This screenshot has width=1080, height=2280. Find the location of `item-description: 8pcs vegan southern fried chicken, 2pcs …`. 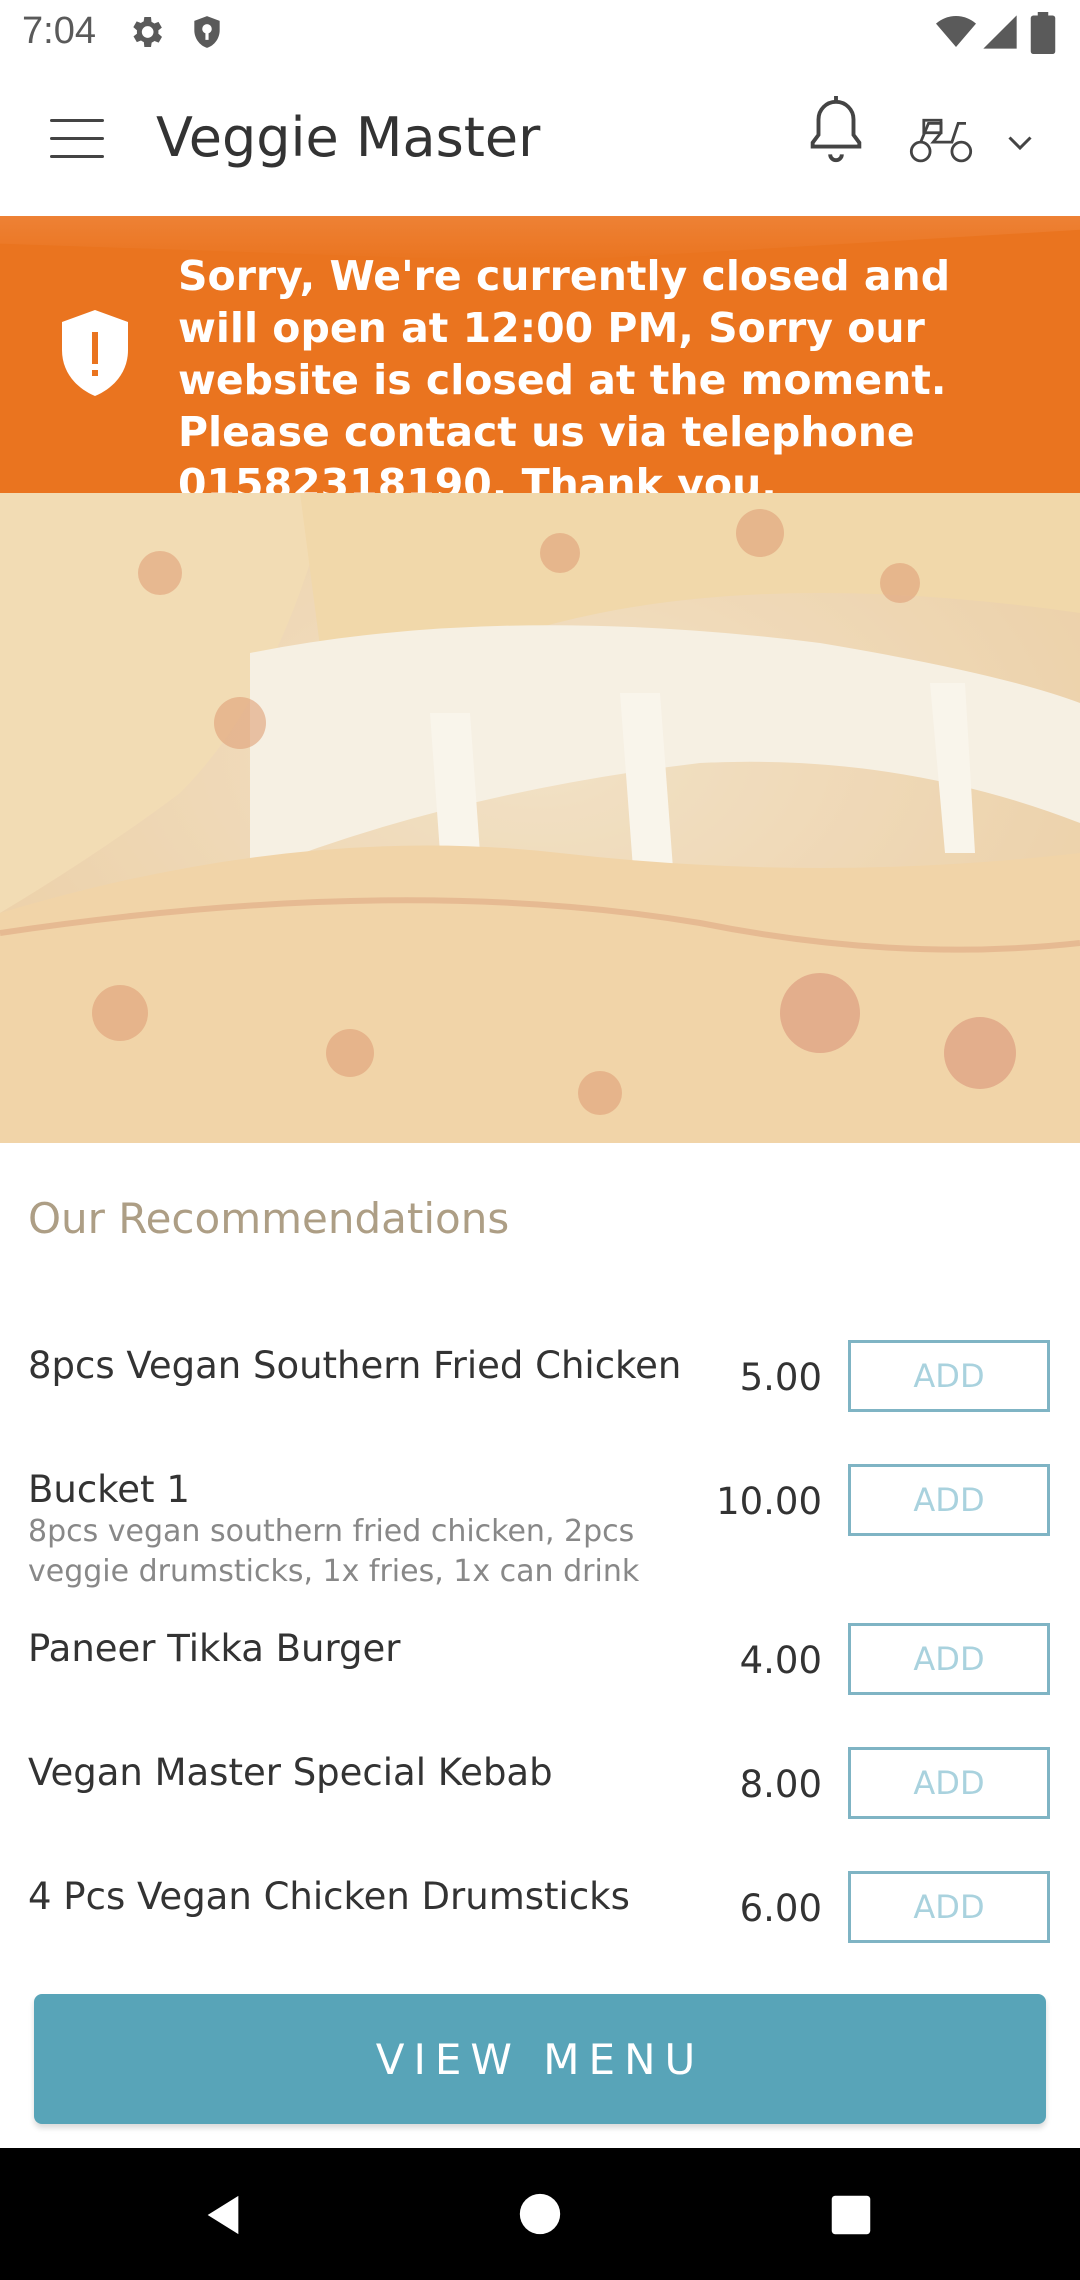

item-description: 8pcs vegan southern fried chicken, 2pcs … is located at coordinates (334, 1551).